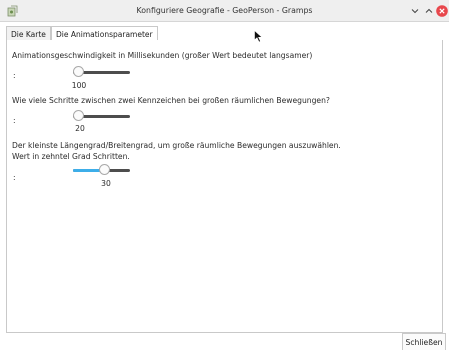 The image size is (449, 351). I want to click on min-latlon-value: 30, so click(106, 183).